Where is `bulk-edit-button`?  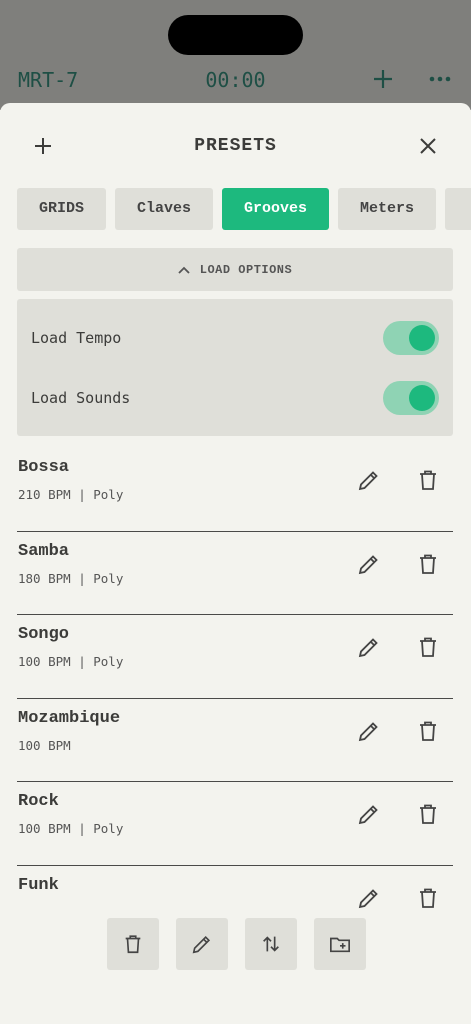 bulk-edit-button is located at coordinates (202, 944).